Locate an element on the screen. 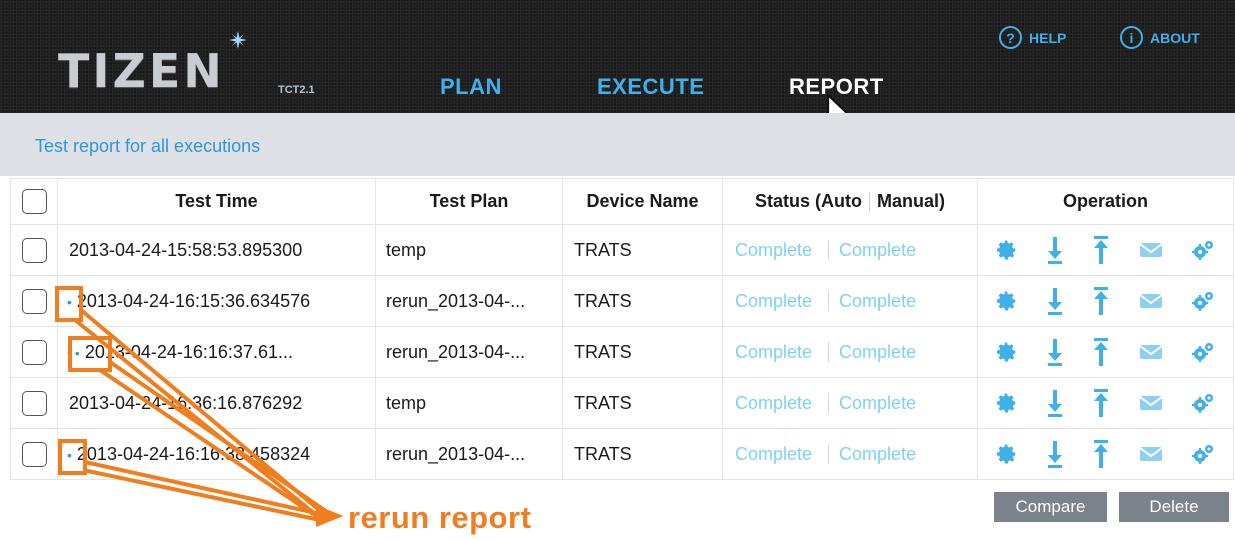 The width and height of the screenshot is (1235, 541). status-manual-header: Manual) is located at coordinates (910, 201).